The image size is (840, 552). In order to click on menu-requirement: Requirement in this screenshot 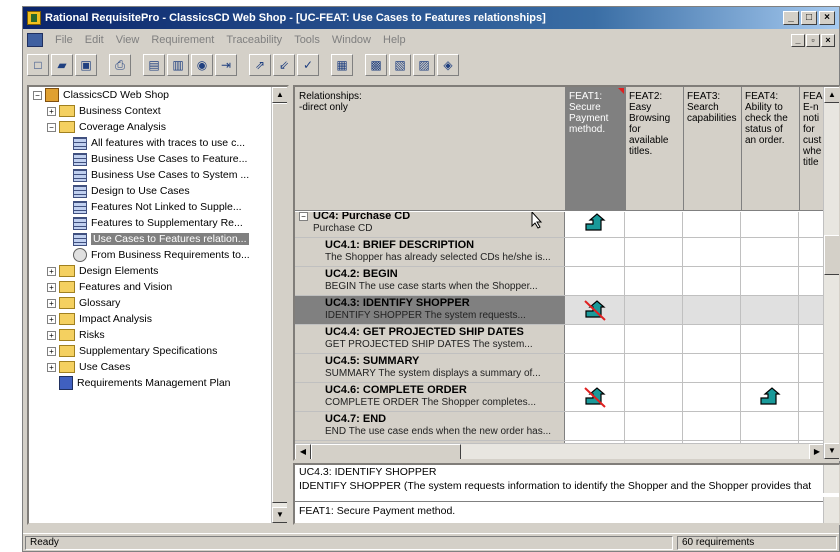, I will do `click(182, 40)`.